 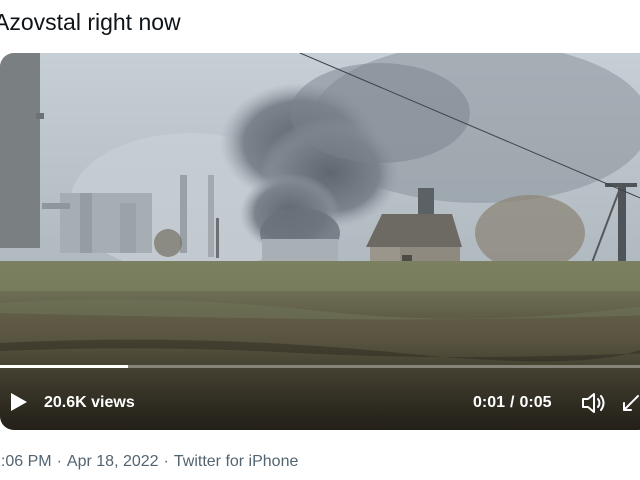 What do you see at coordinates (489, 402) in the screenshot?
I see `current-time: 0:01` at bounding box center [489, 402].